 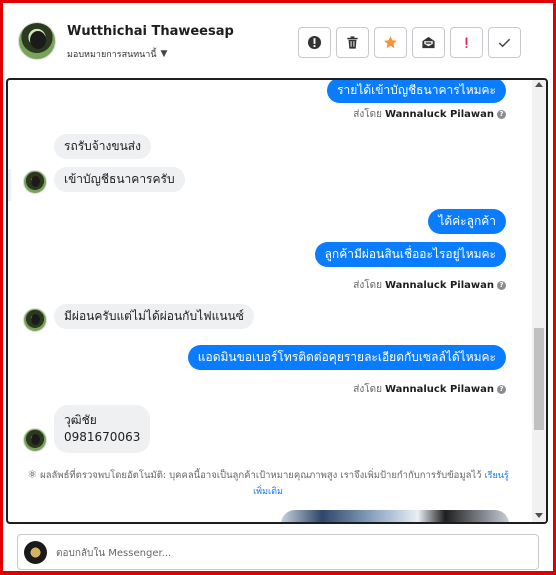 What do you see at coordinates (410, 254) in the screenshot?
I see `message-outgoing: ลูกค้ามีผ่อนสินเชื่ออะไรอยู่ไหมคะ` at bounding box center [410, 254].